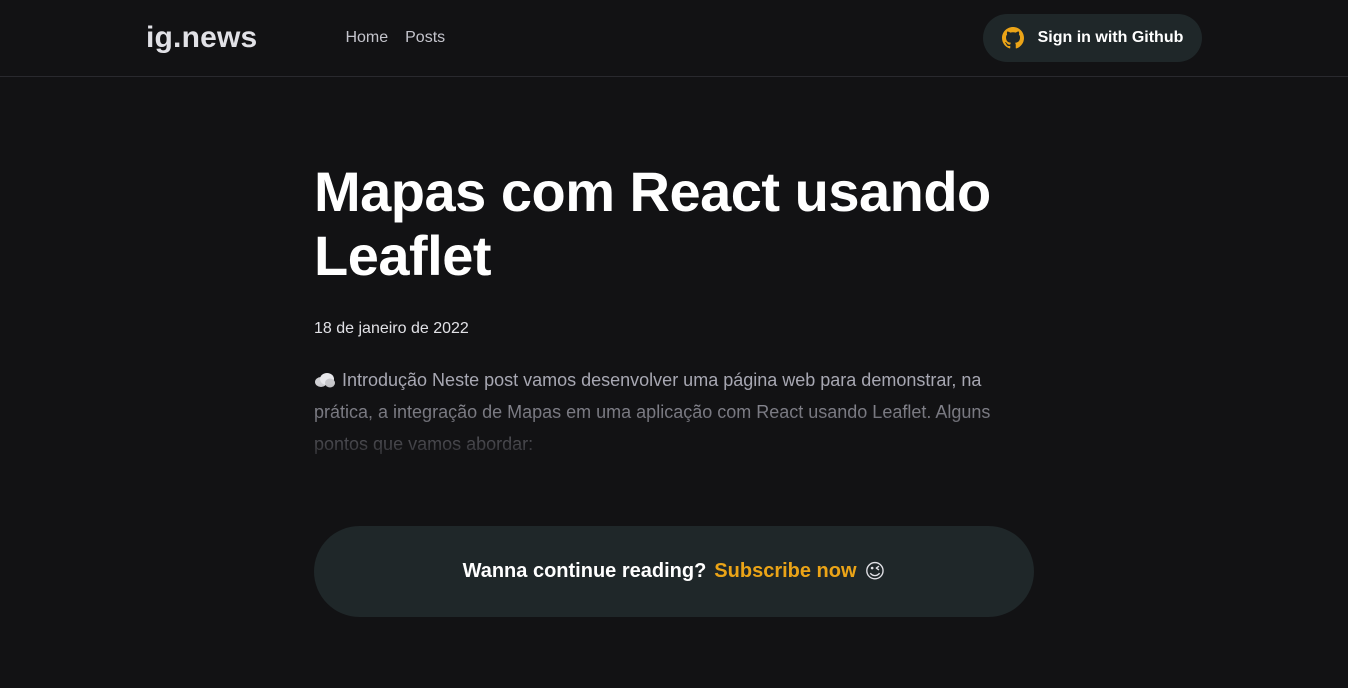 The width and height of the screenshot is (1348, 688). I want to click on post-title: Mapas com React usando Leaflet, so click(652, 223).